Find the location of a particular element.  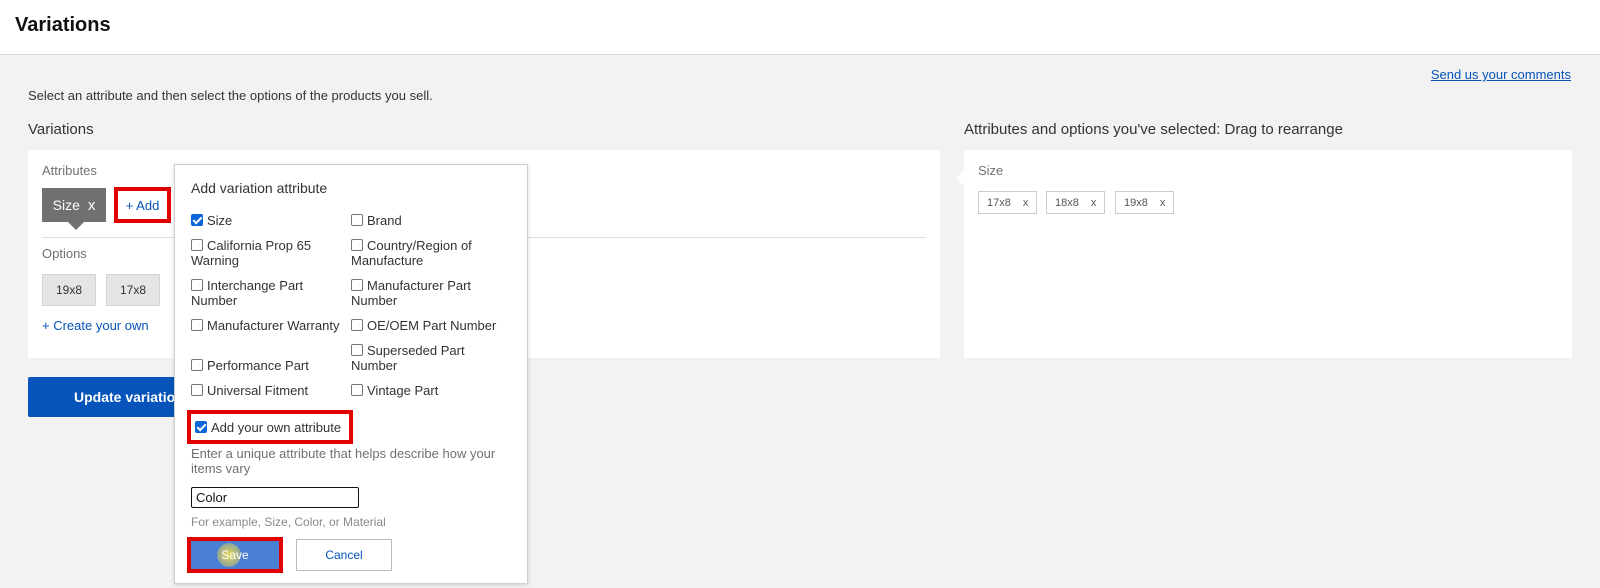

checkbox-oe-oem-part-number: OE/OEM Part Number is located at coordinates (423, 325).